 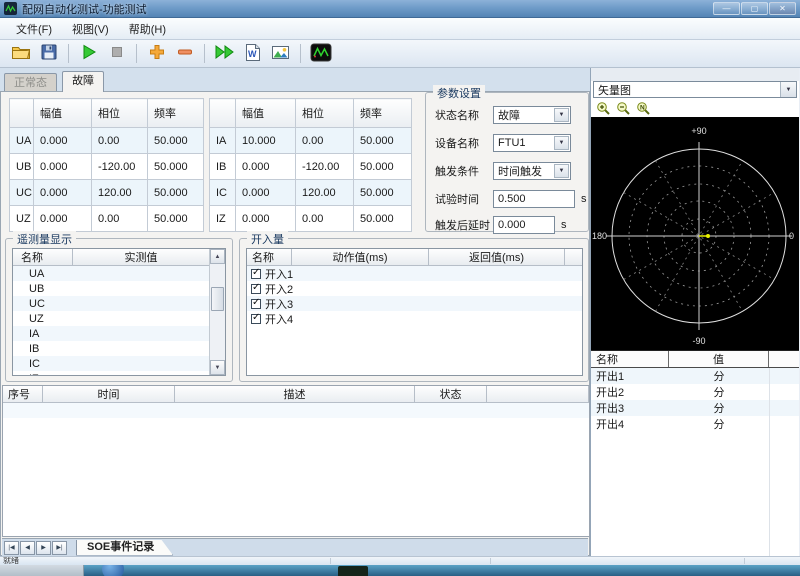 What do you see at coordinates (256, 273) in the screenshot?
I see `input1-checkbox: ✓` at bounding box center [256, 273].